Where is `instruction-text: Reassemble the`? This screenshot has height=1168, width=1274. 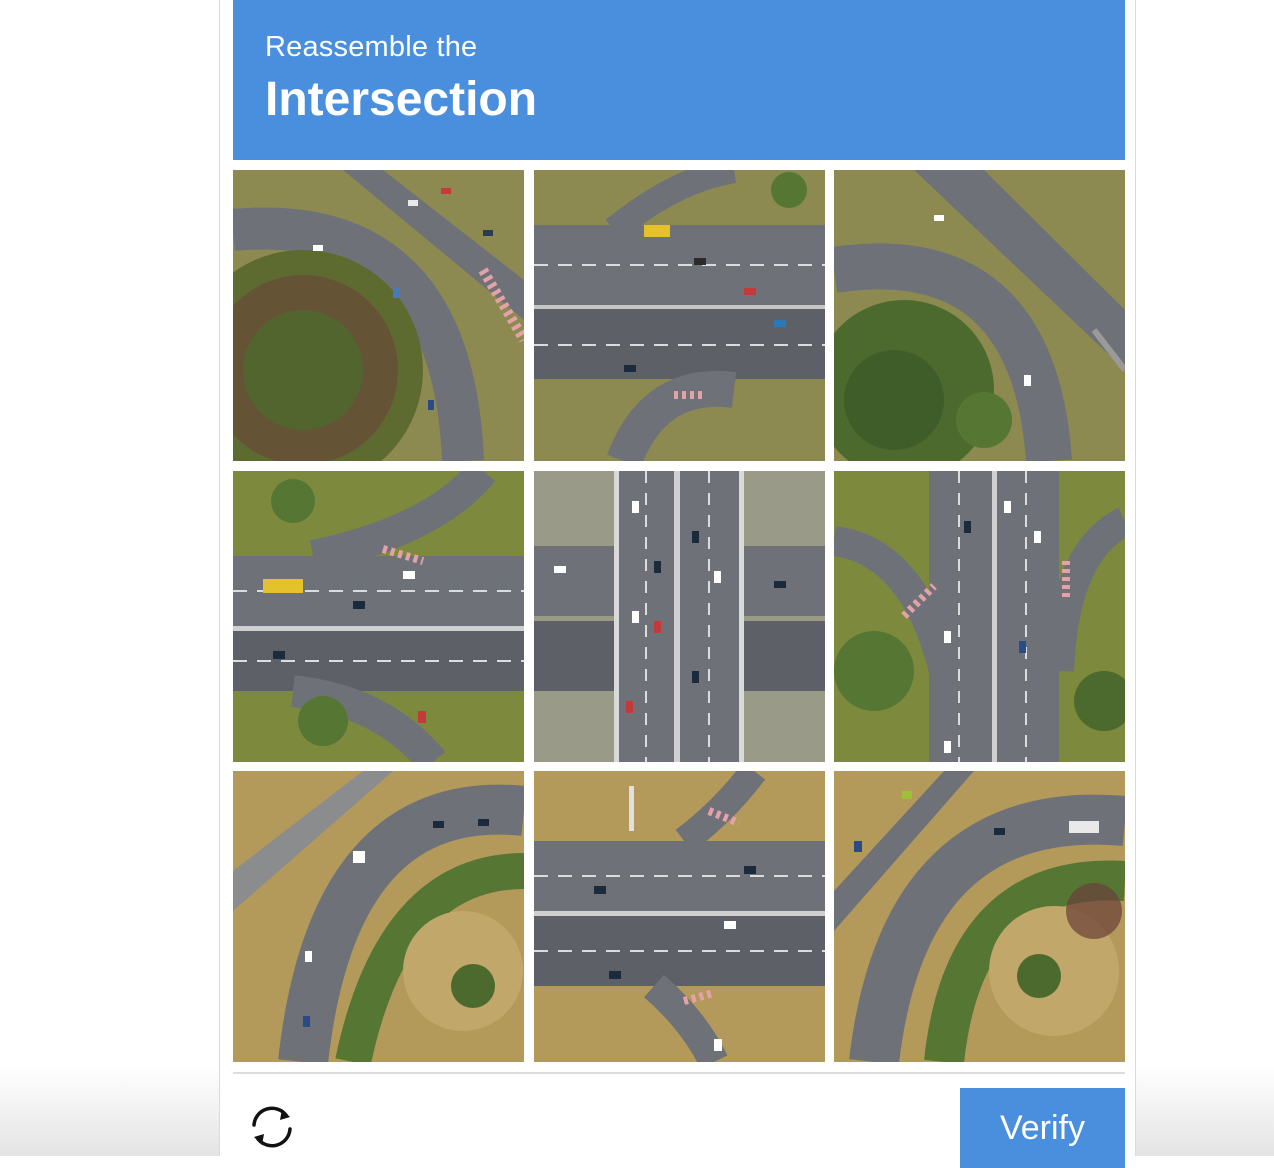
instruction-text: Reassemble the is located at coordinates (371, 47).